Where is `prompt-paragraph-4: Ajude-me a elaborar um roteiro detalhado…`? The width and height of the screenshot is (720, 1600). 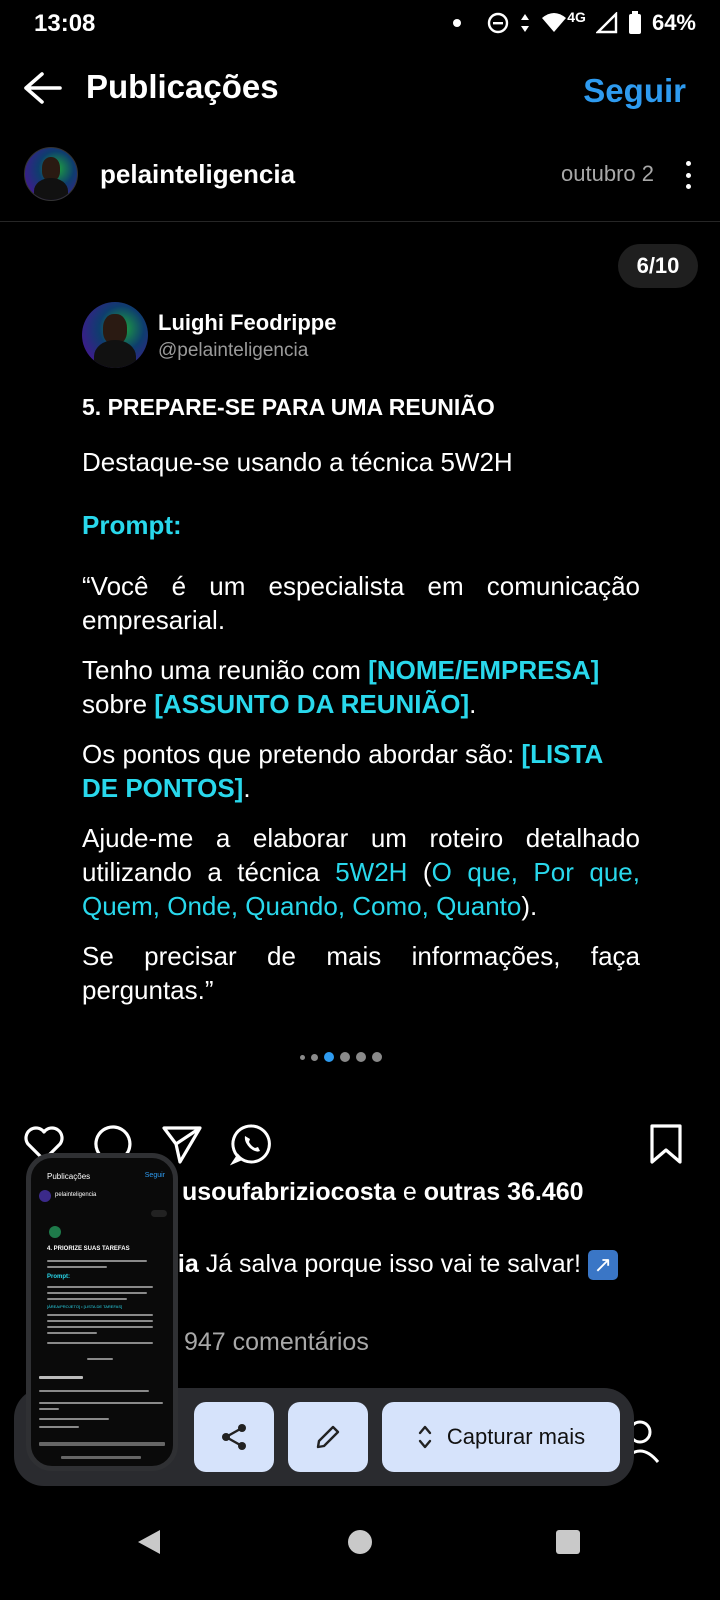 prompt-paragraph-4: Ajude-me a elaborar um roteiro detalhado… is located at coordinates (361, 872).